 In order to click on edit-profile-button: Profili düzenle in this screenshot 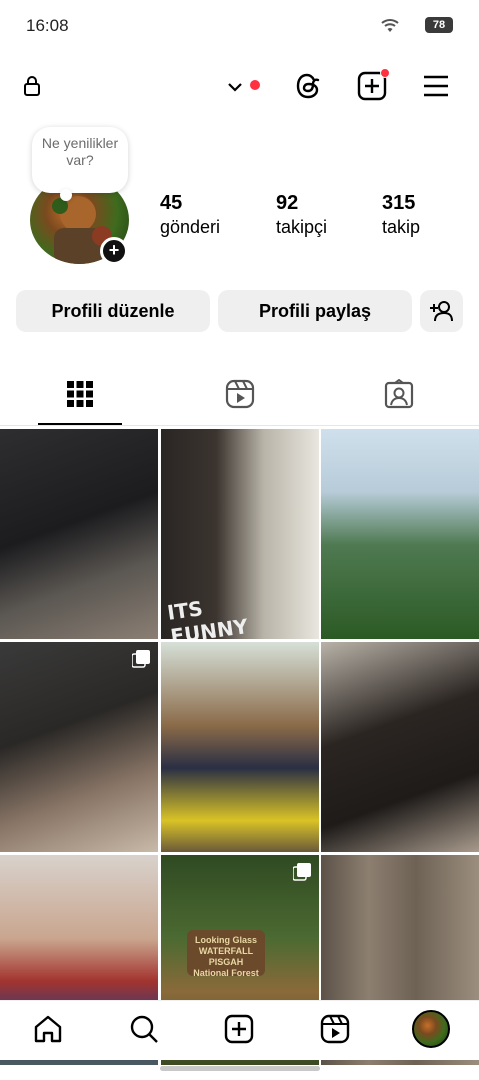, I will do `click(113, 311)`.